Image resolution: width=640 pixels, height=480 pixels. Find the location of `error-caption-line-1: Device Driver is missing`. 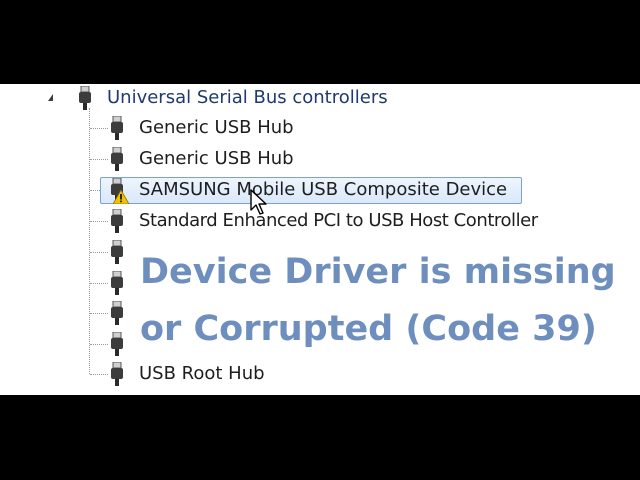

error-caption-line-1: Device Driver is missing is located at coordinates (378, 272).